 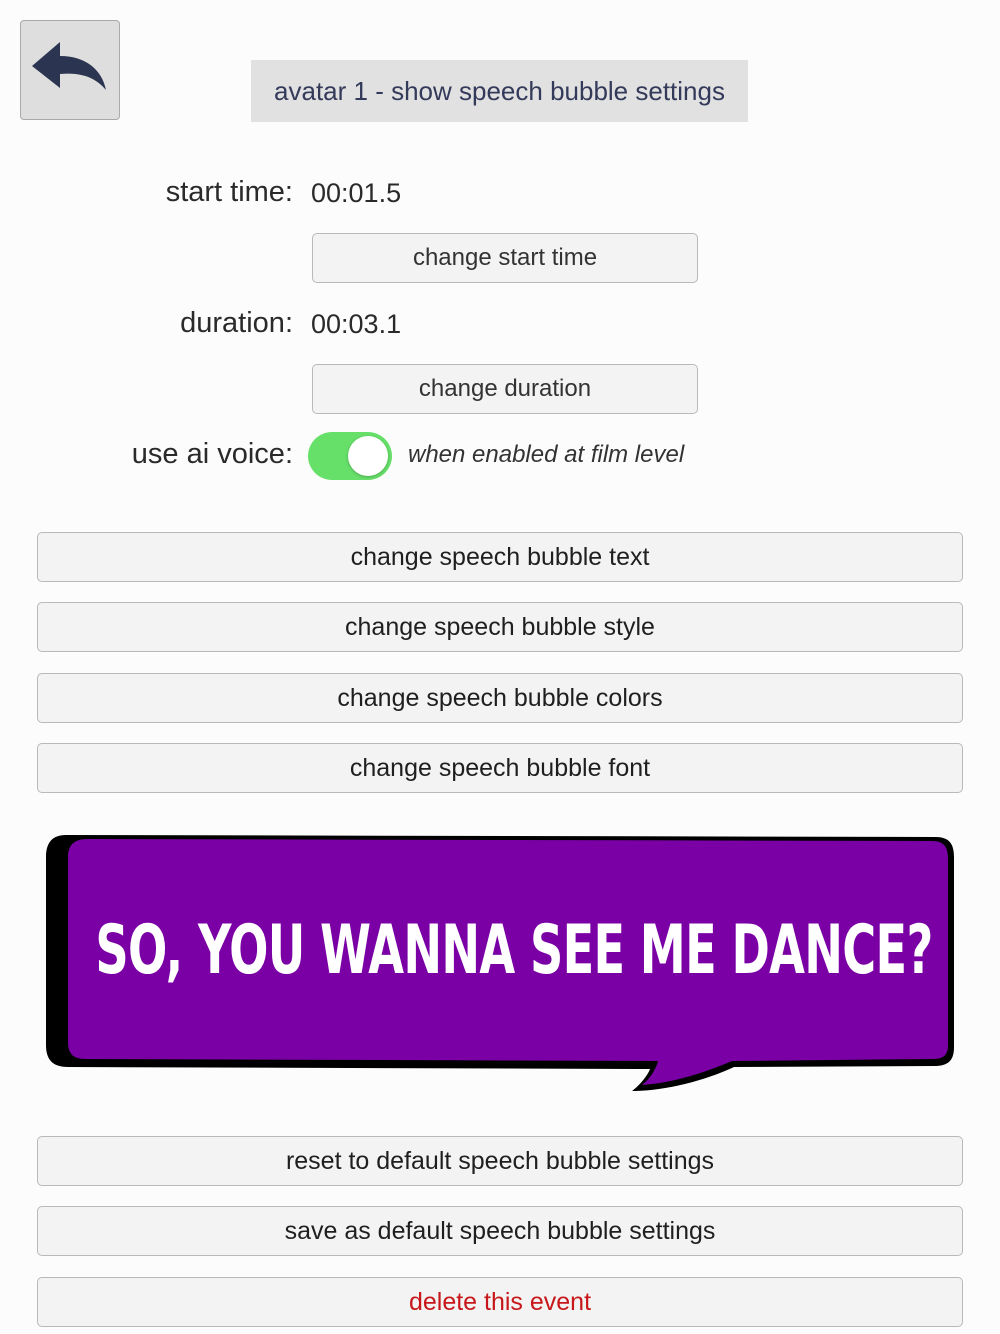 What do you see at coordinates (500, 698) in the screenshot?
I see `change-bubble-colors-button: change speech bubble colors` at bounding box center [500, 698].